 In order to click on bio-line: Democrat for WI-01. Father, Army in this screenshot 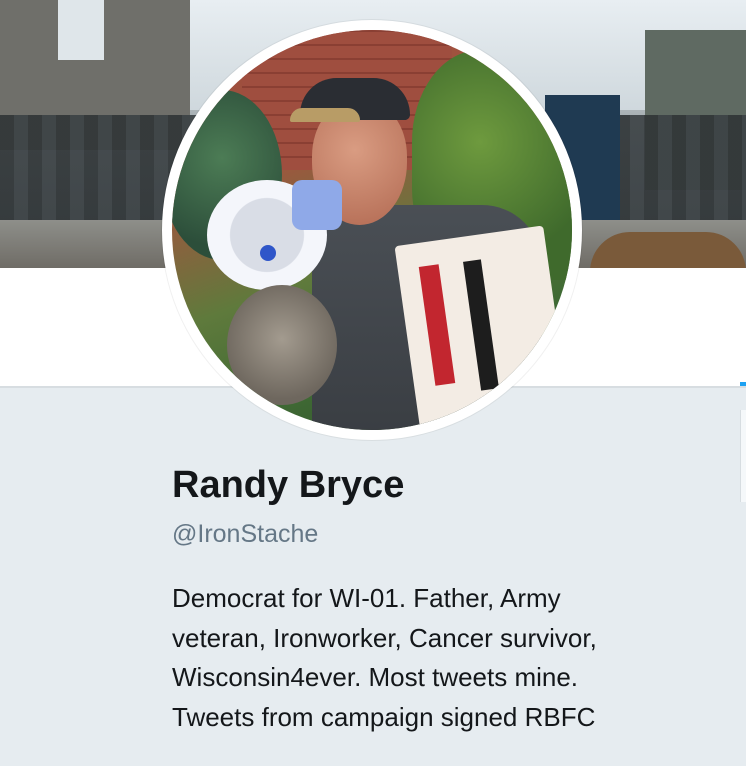, I will do `click(366, 598)`.